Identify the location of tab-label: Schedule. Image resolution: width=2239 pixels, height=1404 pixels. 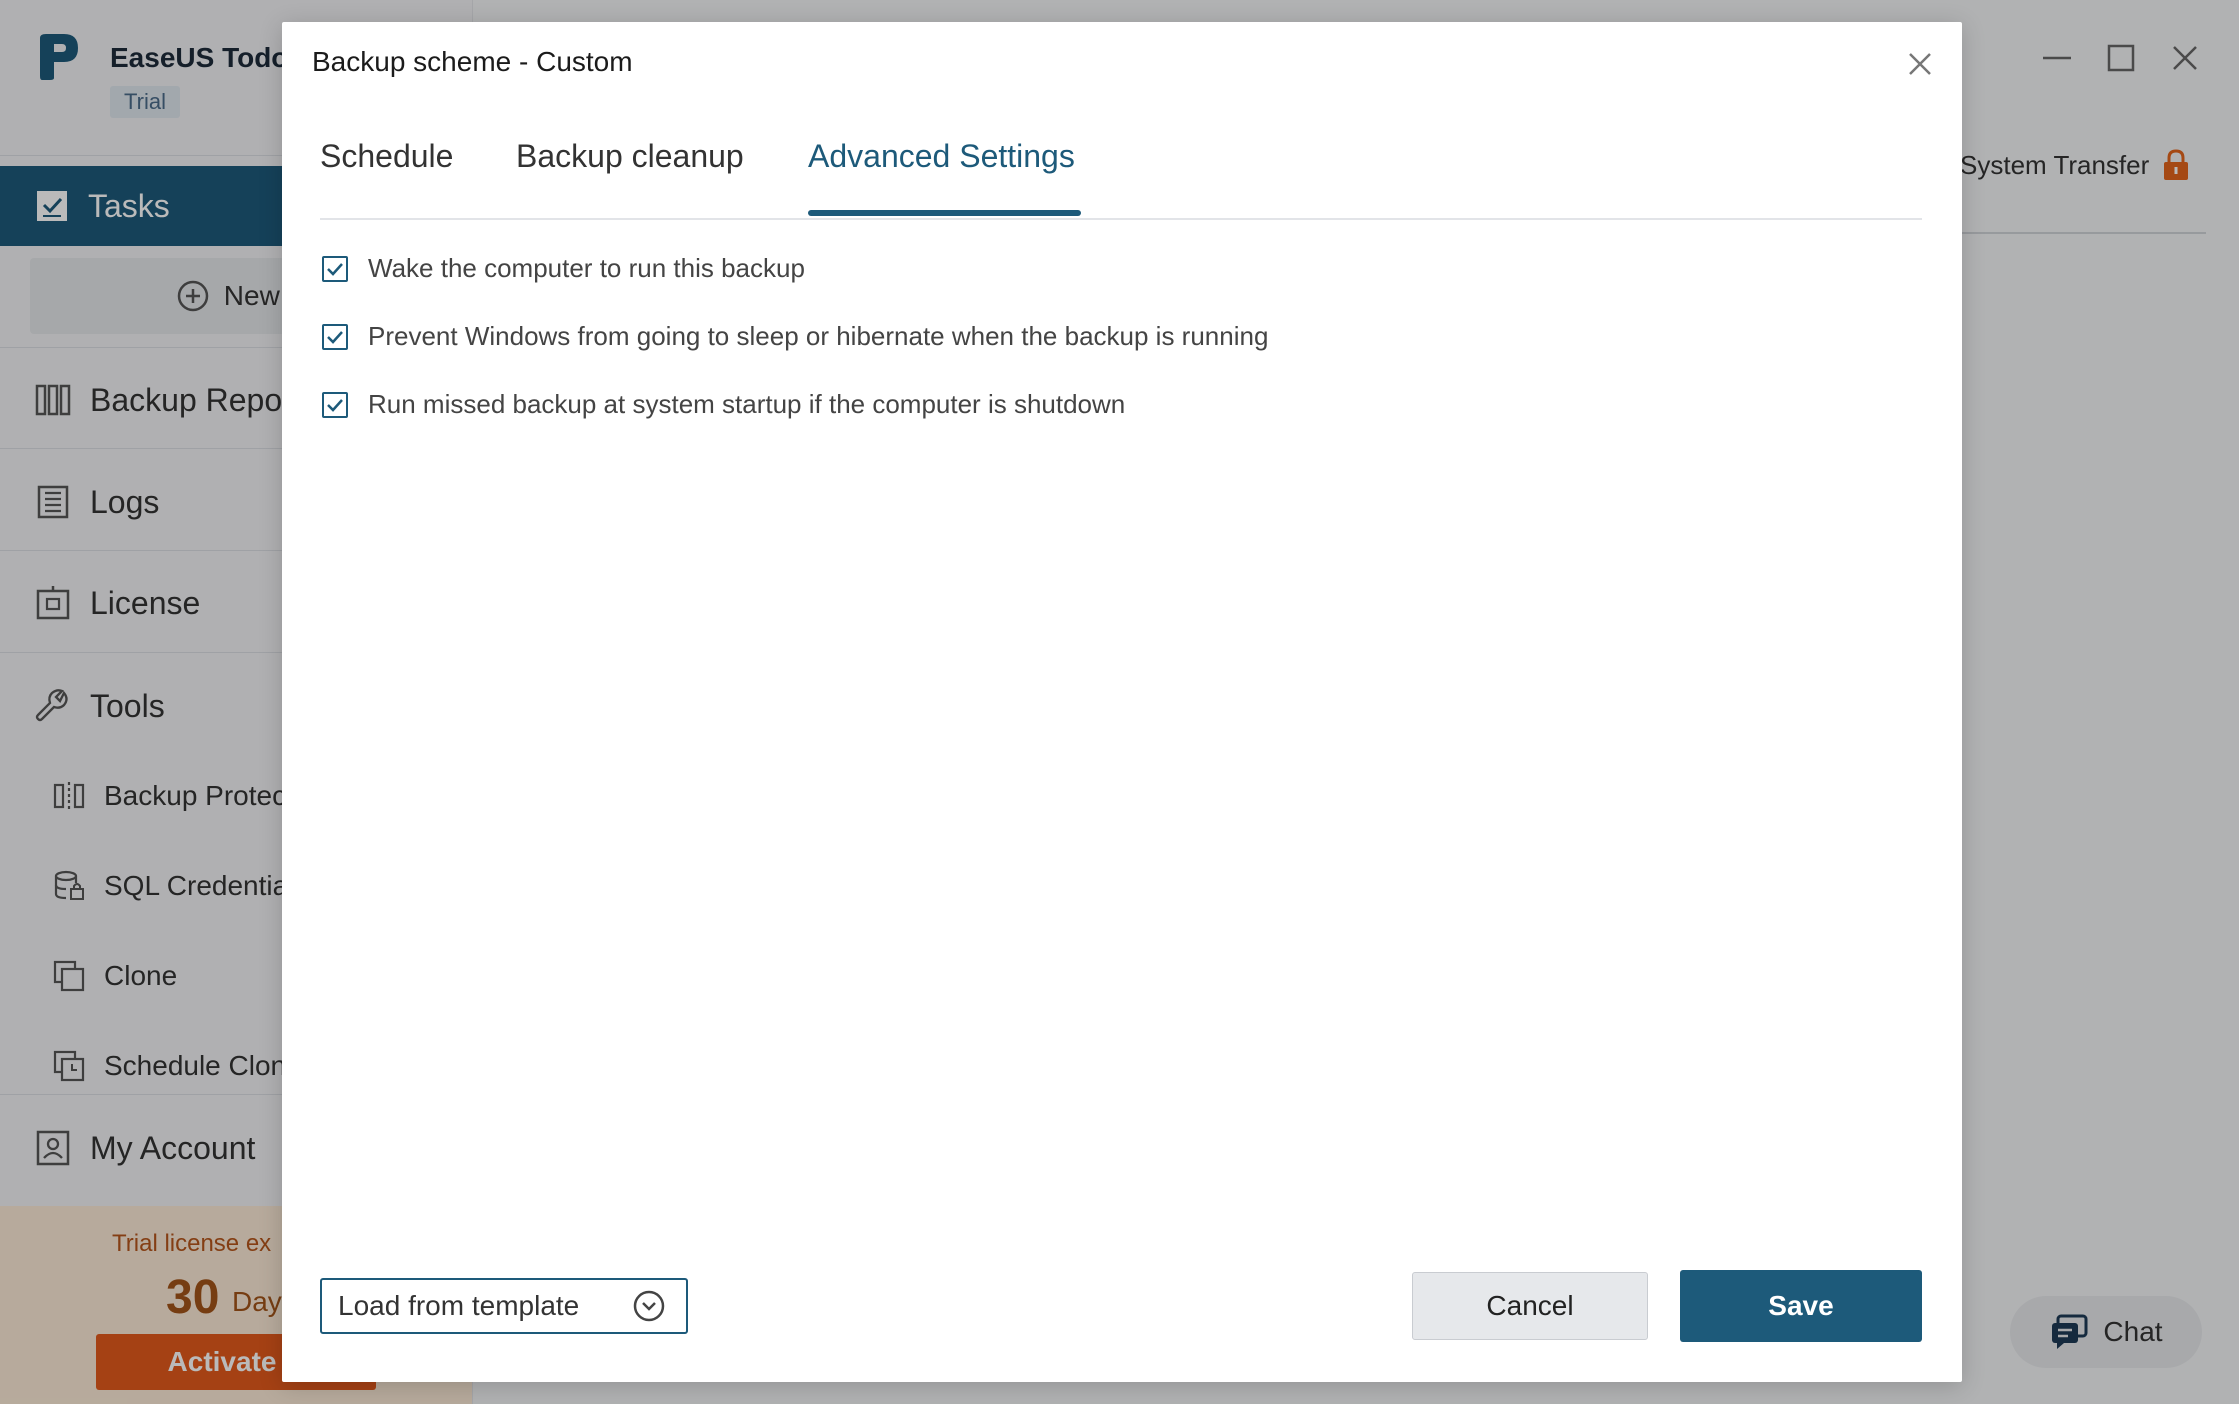
(387, 156).